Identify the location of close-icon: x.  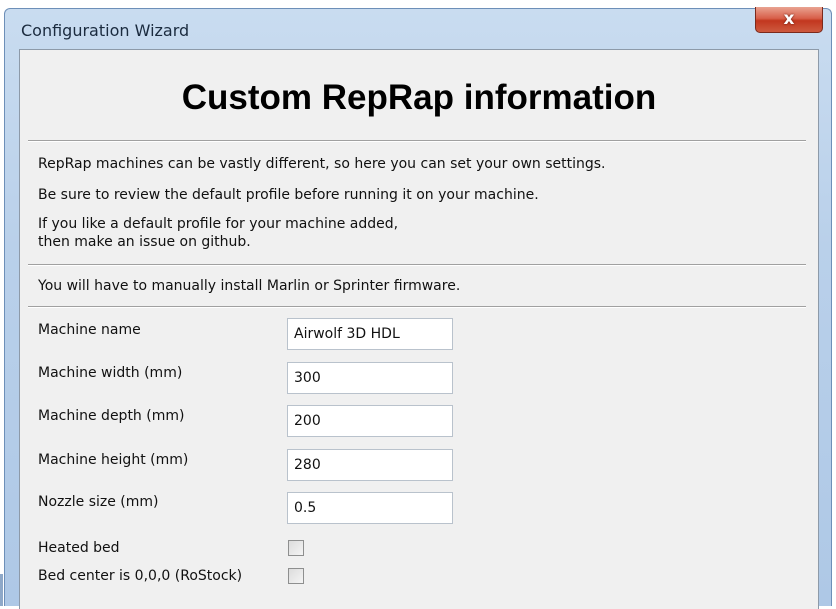
(789, 19).